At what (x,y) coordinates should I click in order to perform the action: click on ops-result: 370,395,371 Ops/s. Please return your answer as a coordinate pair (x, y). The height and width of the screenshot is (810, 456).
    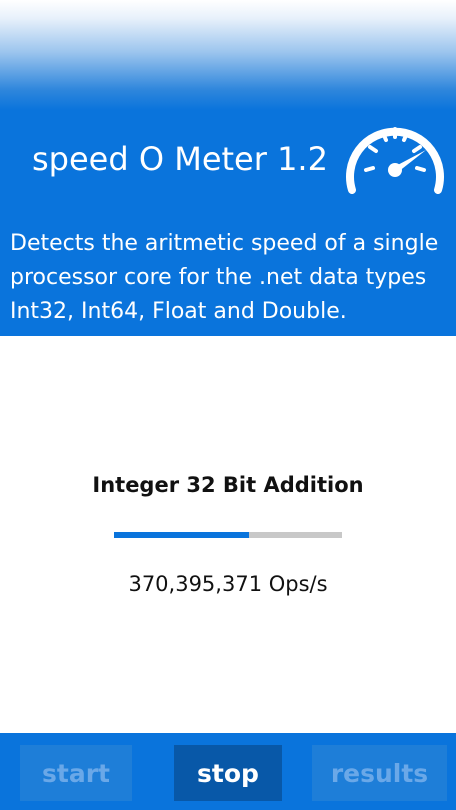
    Looking at the image, I should click on (228, 584).